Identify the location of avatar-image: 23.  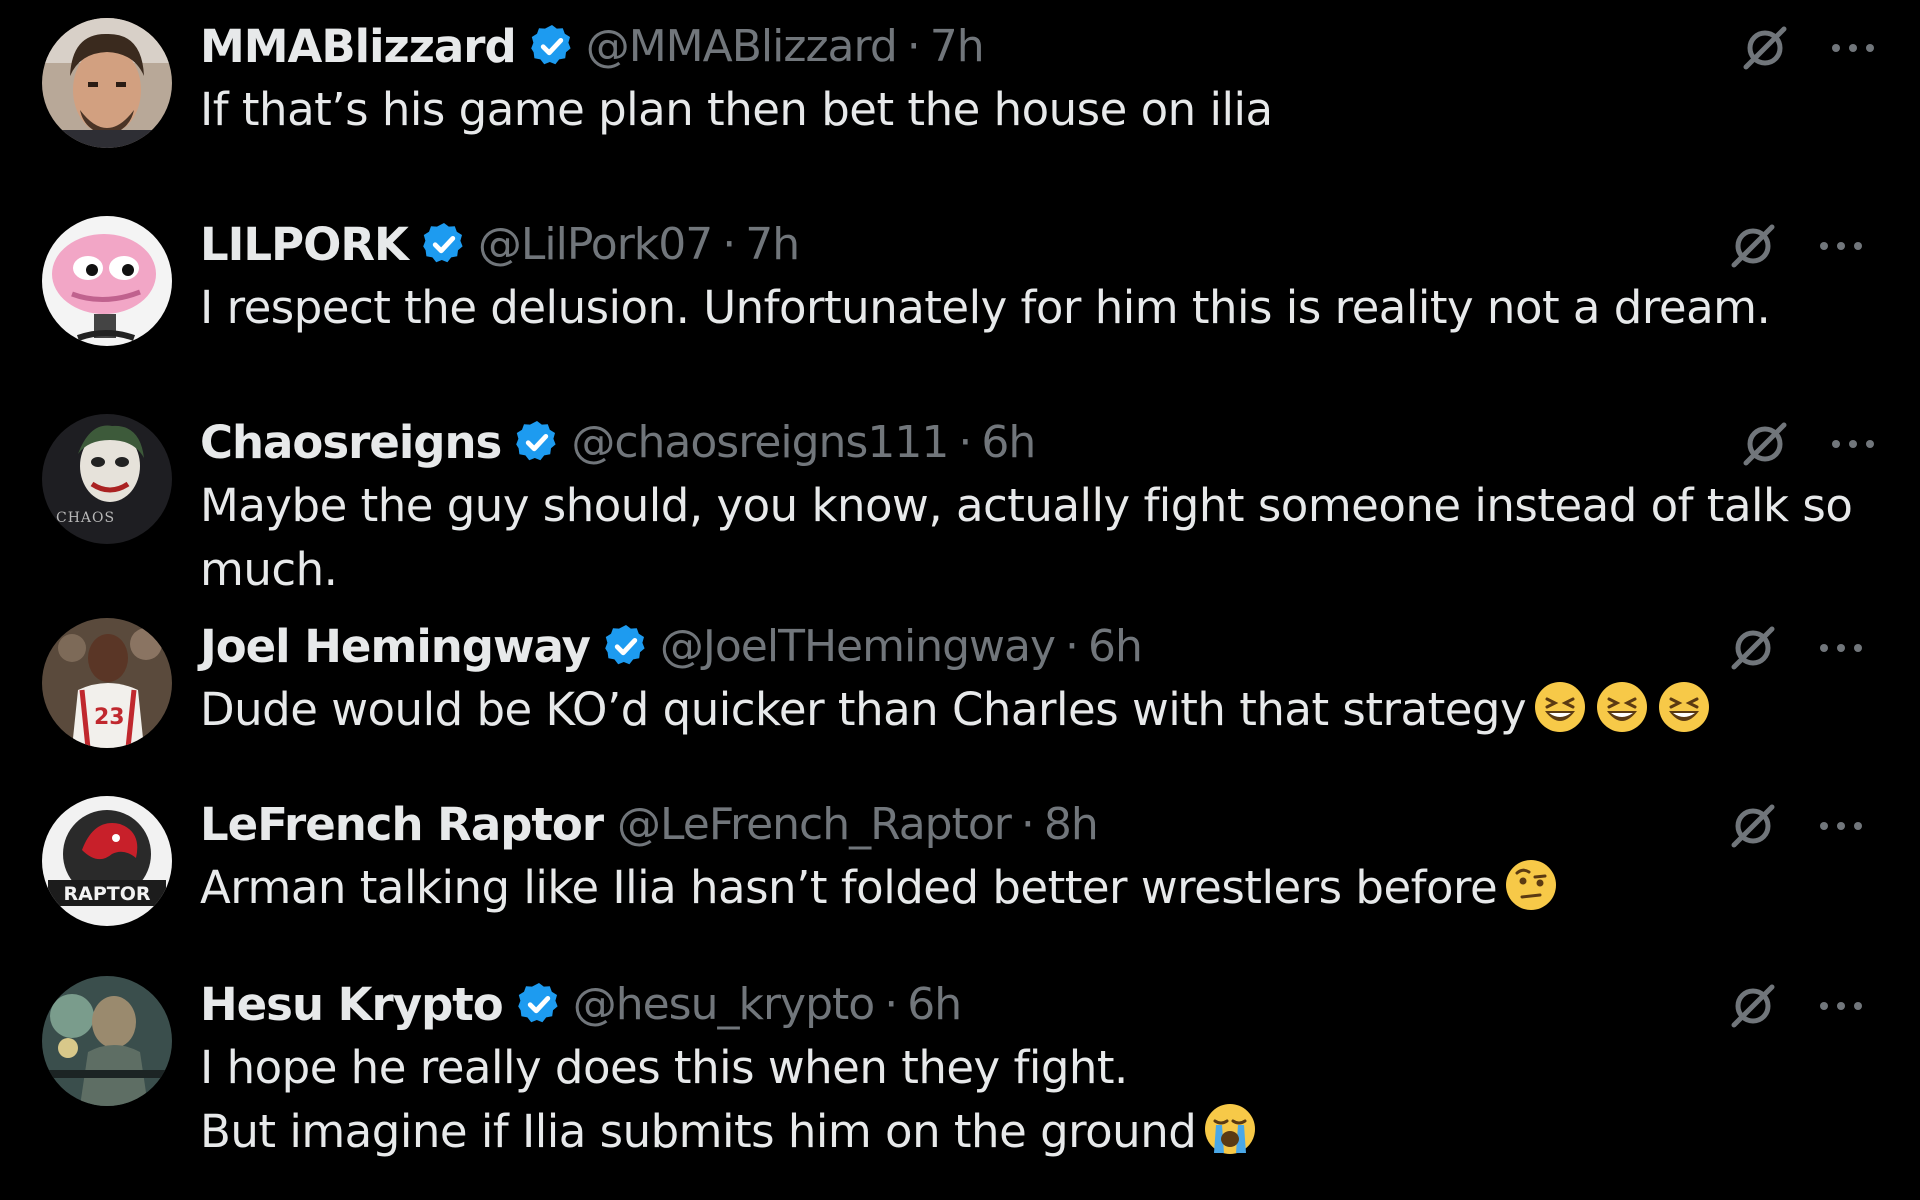
(107, 683).